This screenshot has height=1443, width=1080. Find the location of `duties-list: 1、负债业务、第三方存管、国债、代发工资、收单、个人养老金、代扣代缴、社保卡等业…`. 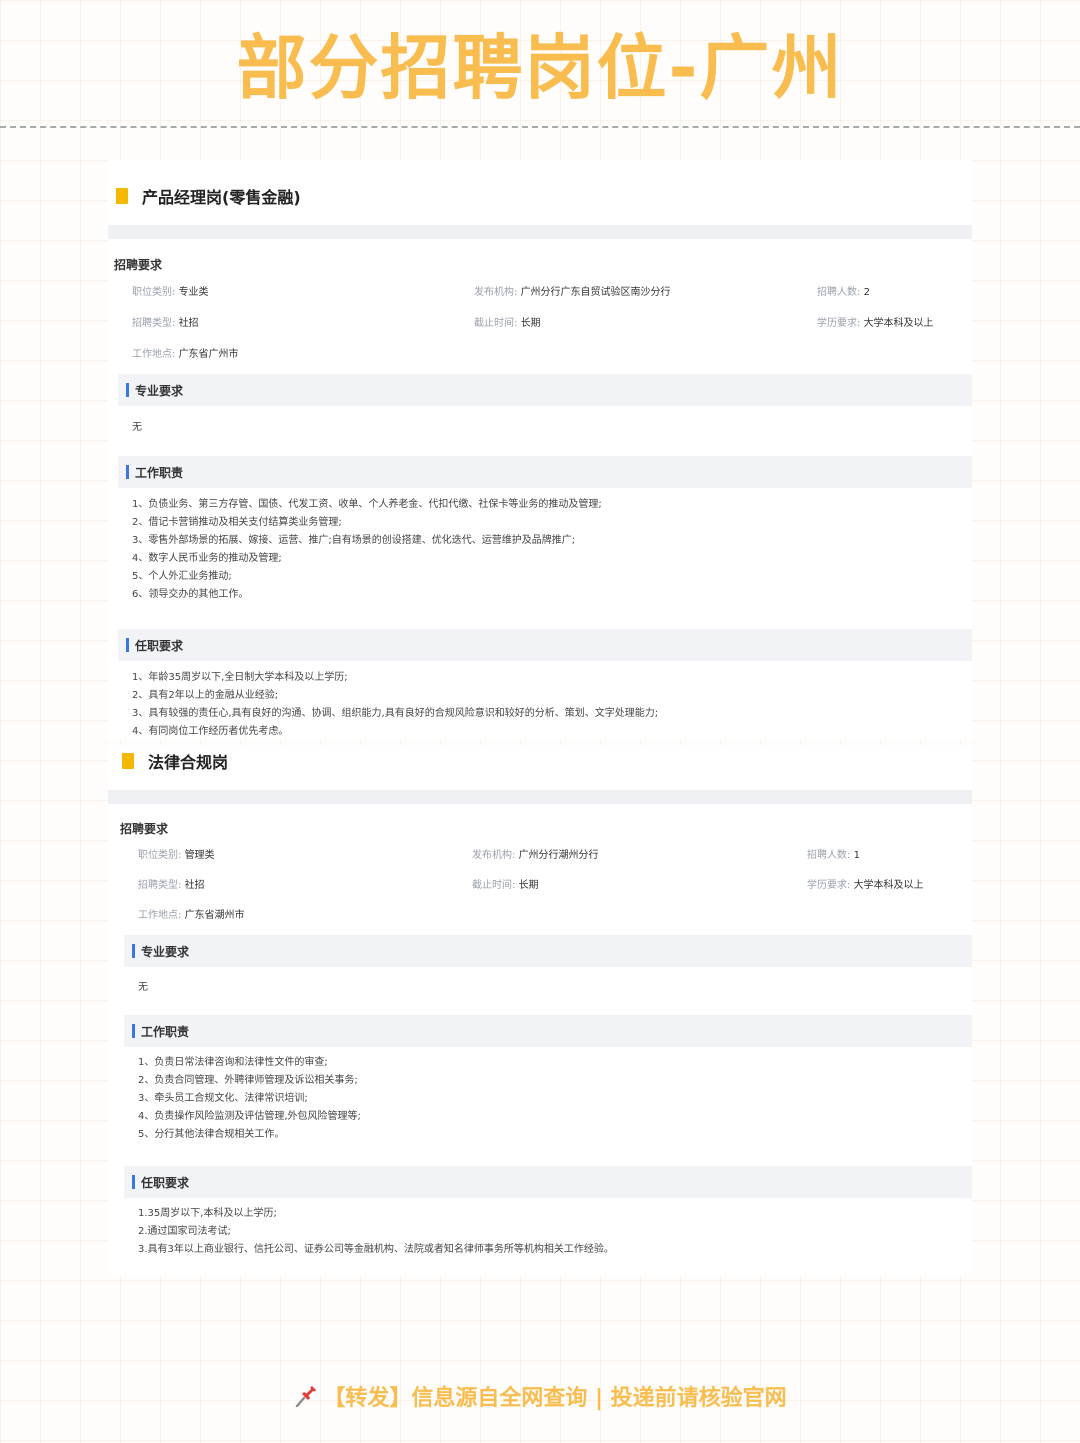

duties-list: 1、负债业务、第三方存管、国债、代发工资、收单、个人养老金、代扣代缴、社保卡等业… is located at coordinates (367, 550).